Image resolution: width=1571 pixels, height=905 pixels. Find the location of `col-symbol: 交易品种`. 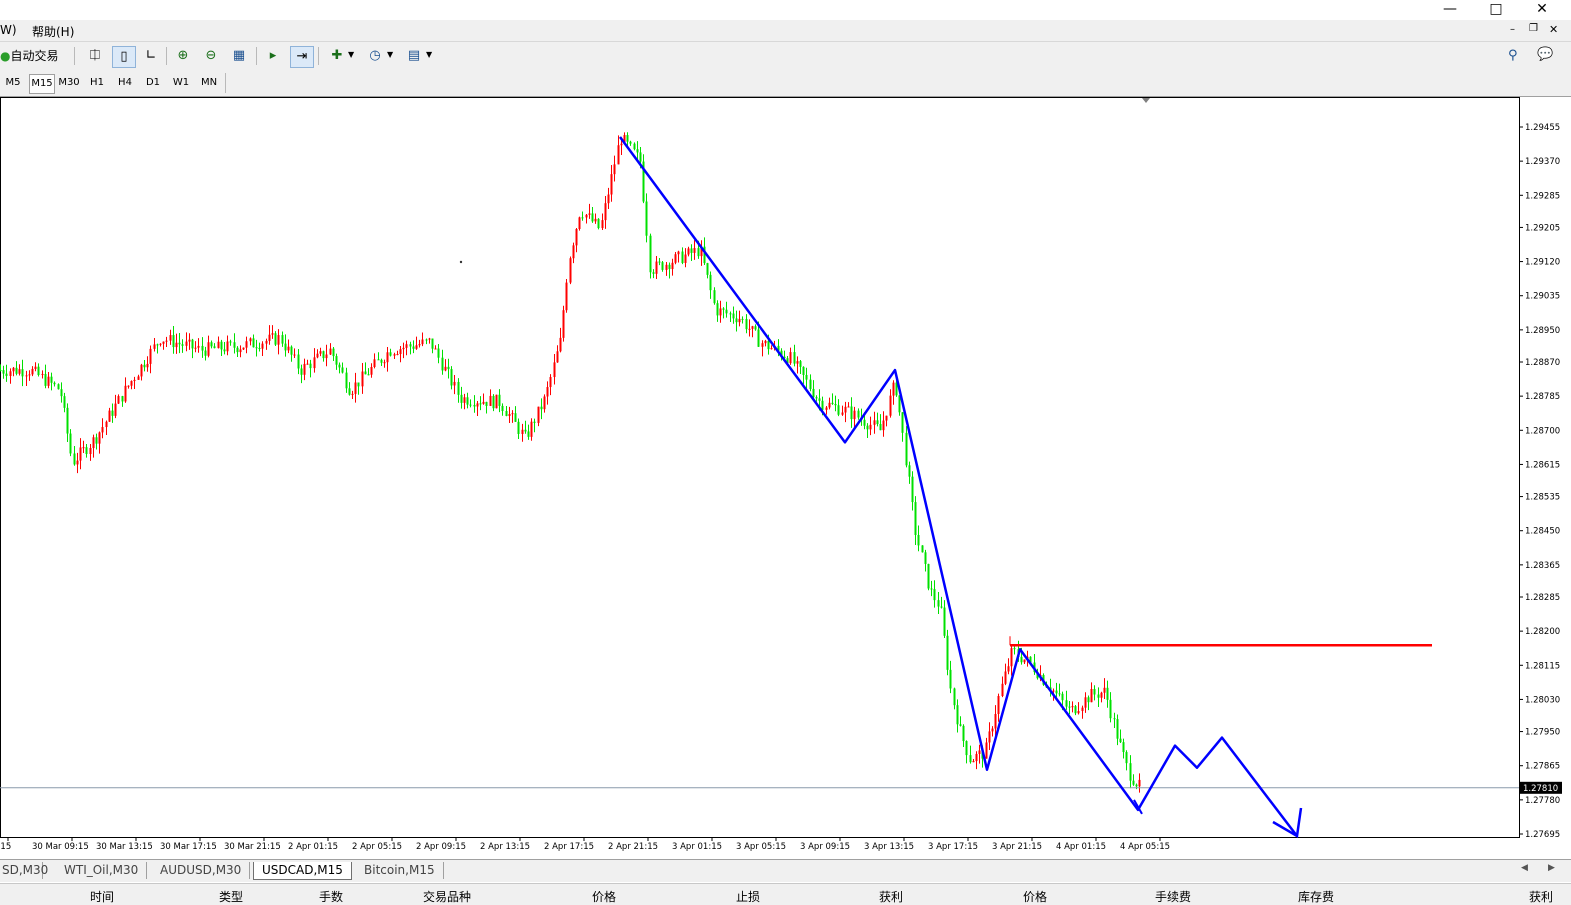

col-symbol: 交易品种 is located at coordinates (447, 896).